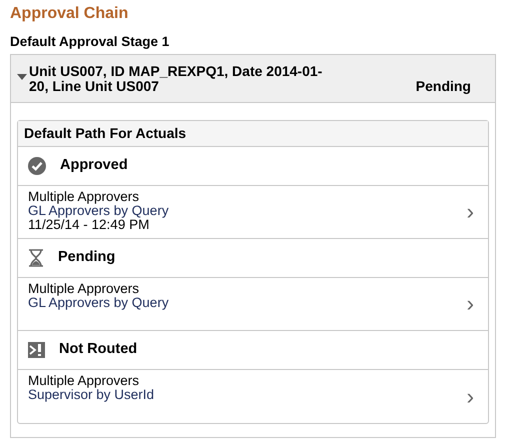  Describe the element at coordinates (87, 258) in the screenshot. I see `step-status: Pending` at that location.